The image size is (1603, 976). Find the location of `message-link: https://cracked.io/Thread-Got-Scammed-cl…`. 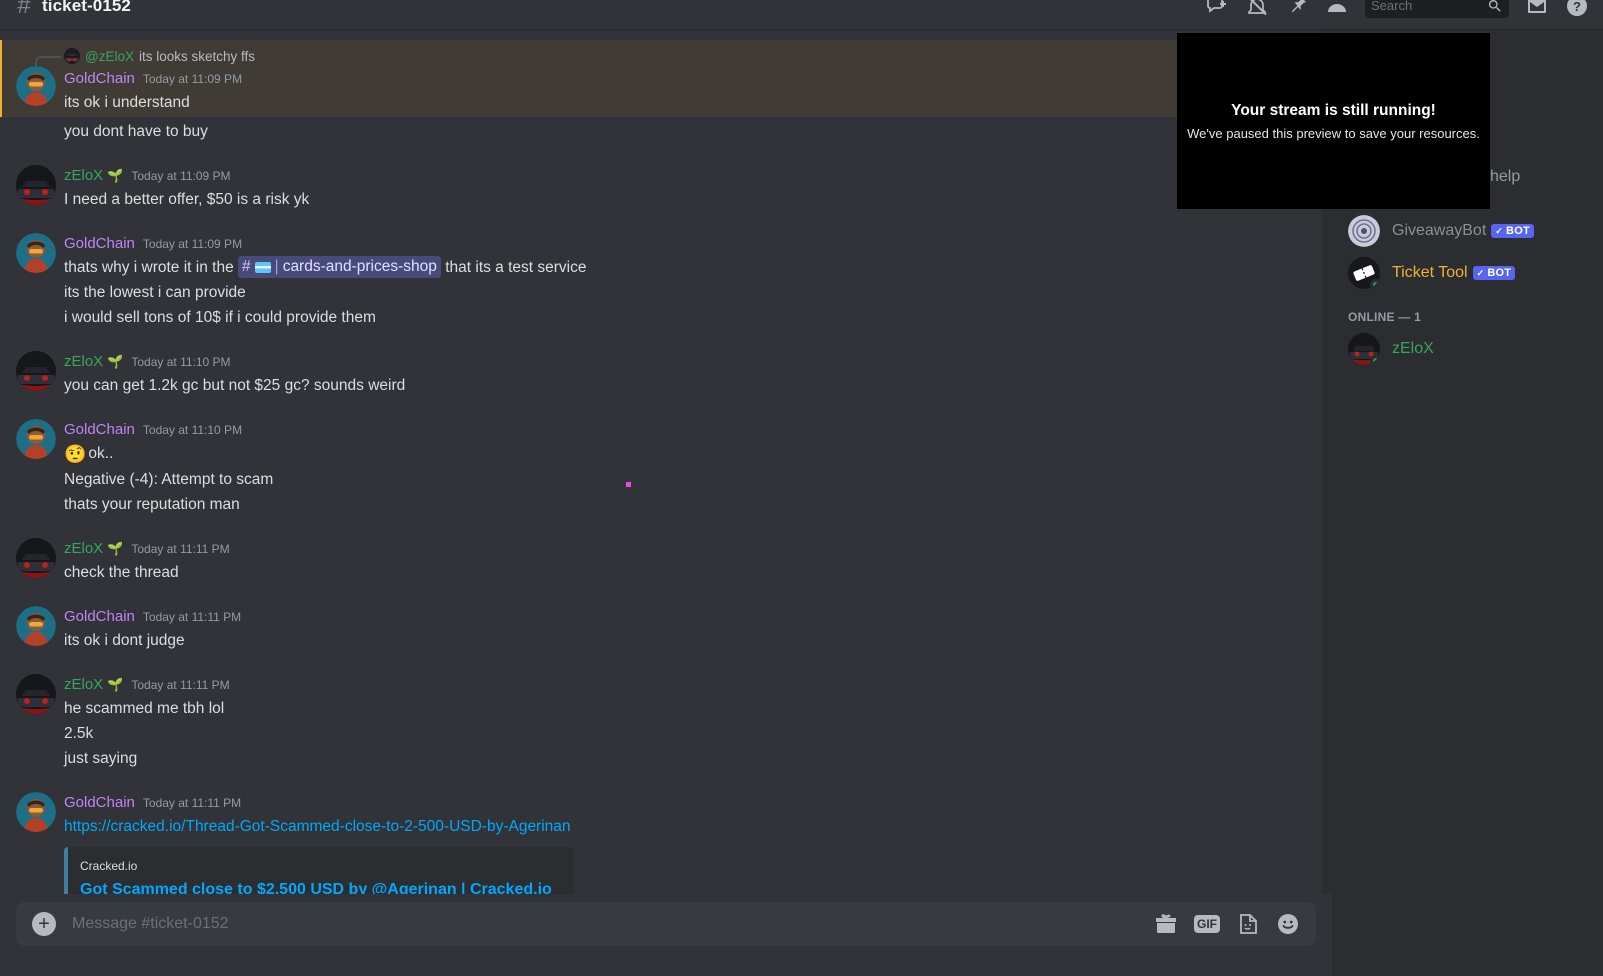

message-link: https://cracked.io/Thread-Got-Scammed-cl… is located at coordinates (317, 826).